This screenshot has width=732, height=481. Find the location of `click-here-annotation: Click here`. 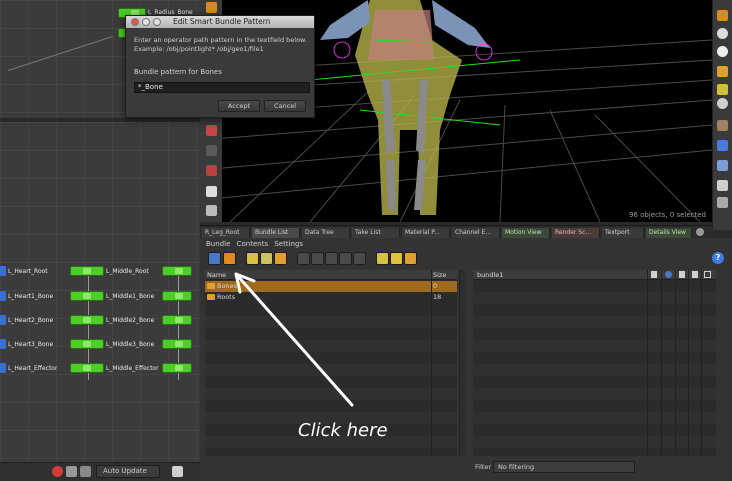

click-here-annotation: Click here is located at coordinates (343, 430).